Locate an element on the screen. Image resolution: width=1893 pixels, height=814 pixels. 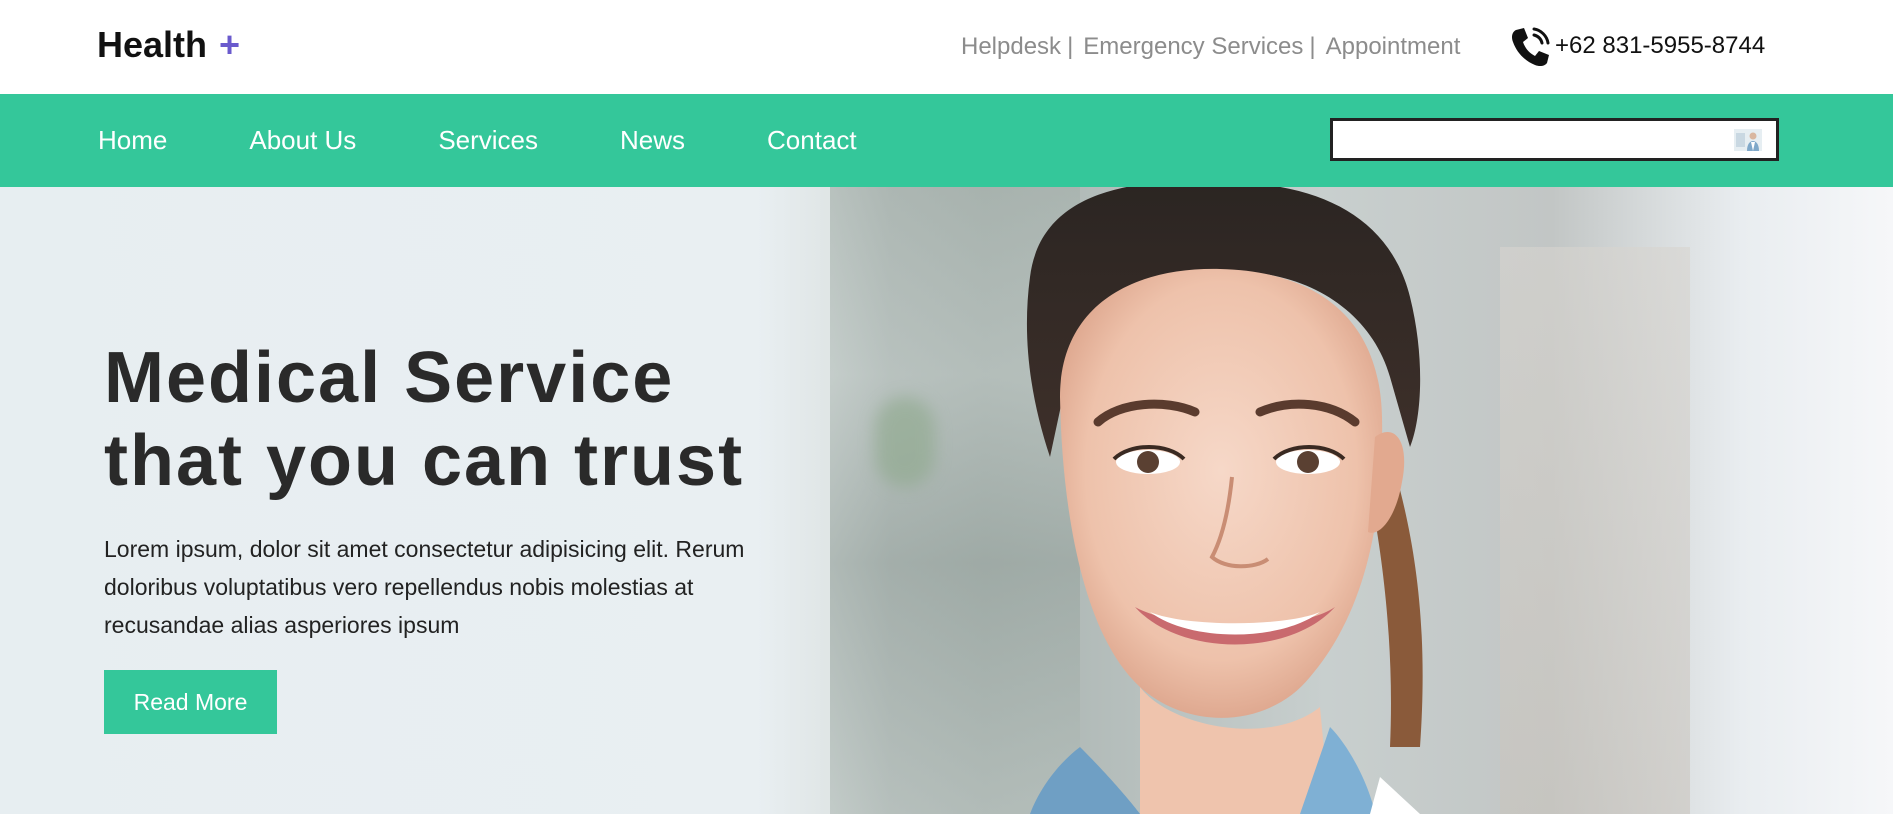
background-plant is located at coordinates (905, 442).